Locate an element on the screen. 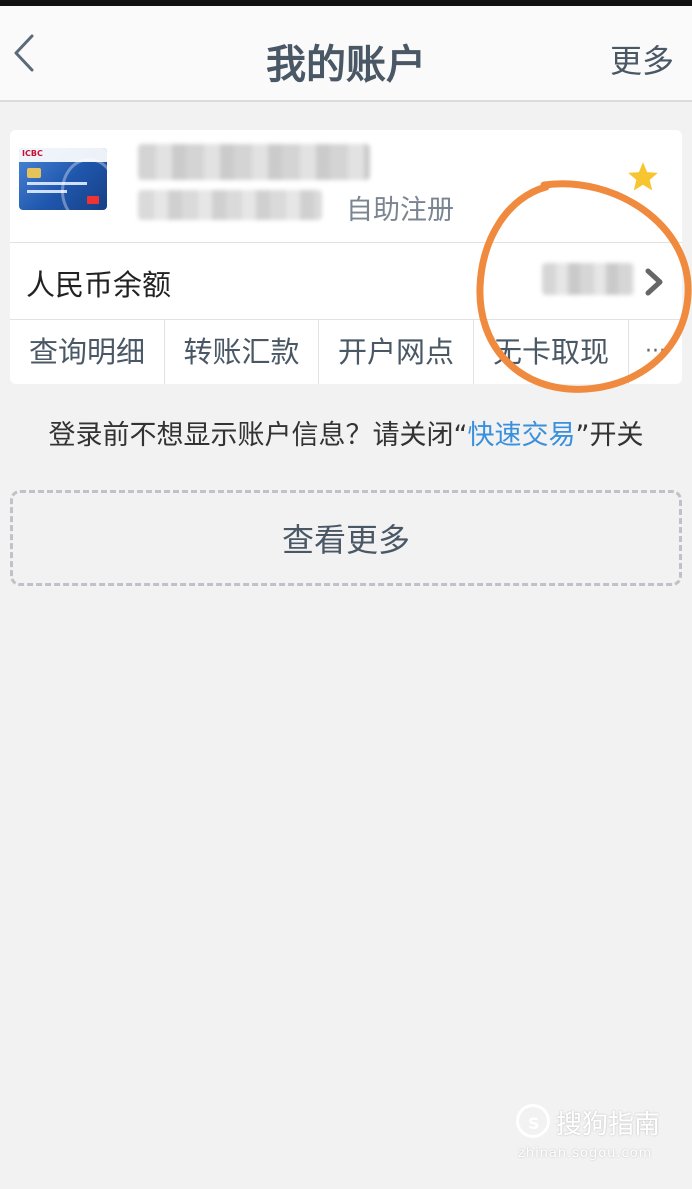 The image size is (692, 1189). card-logo: ICBC is located at coordinates (32, 153).